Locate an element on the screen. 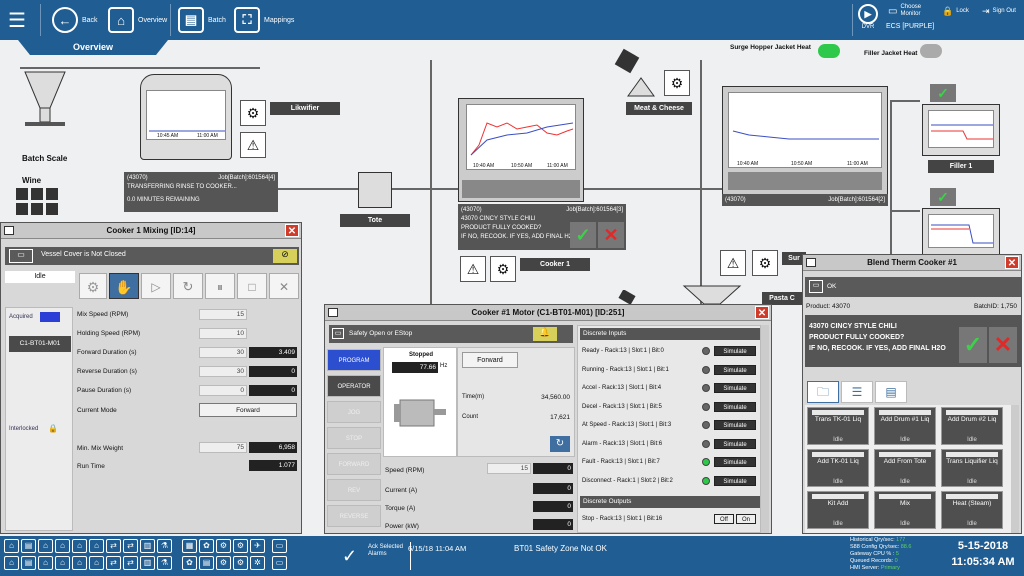  mode-button-program: PROGRAM is located at coordinates (354, 360).